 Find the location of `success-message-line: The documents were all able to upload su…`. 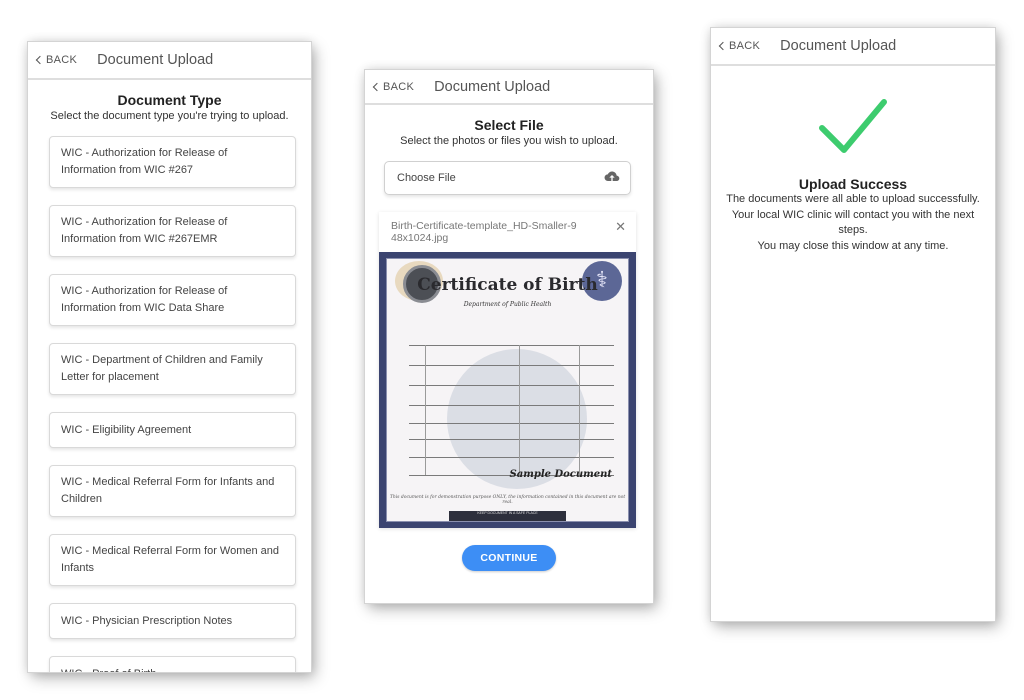

success-message-line: The documents were all able to upload su… is located at coordinates (853, 199).